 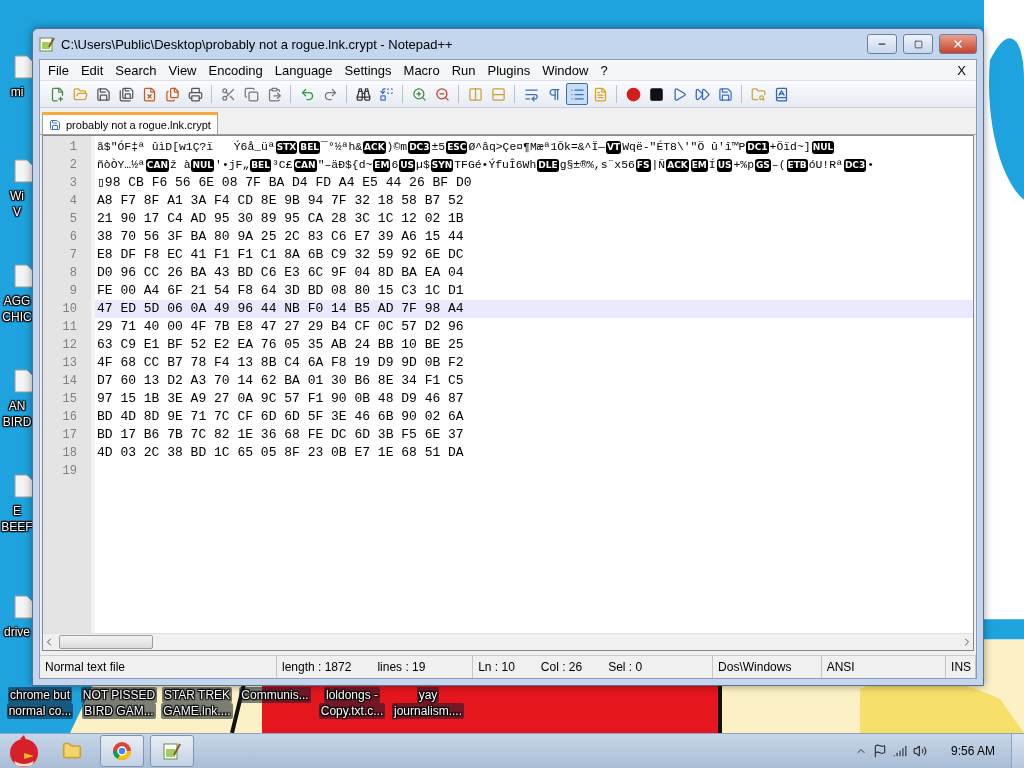 I want to click on code-text: A8 F7 8F A1 3A F4 CD 8E 9B 94 7F 32 18 58 B7 52, so click(x=280, y=201).